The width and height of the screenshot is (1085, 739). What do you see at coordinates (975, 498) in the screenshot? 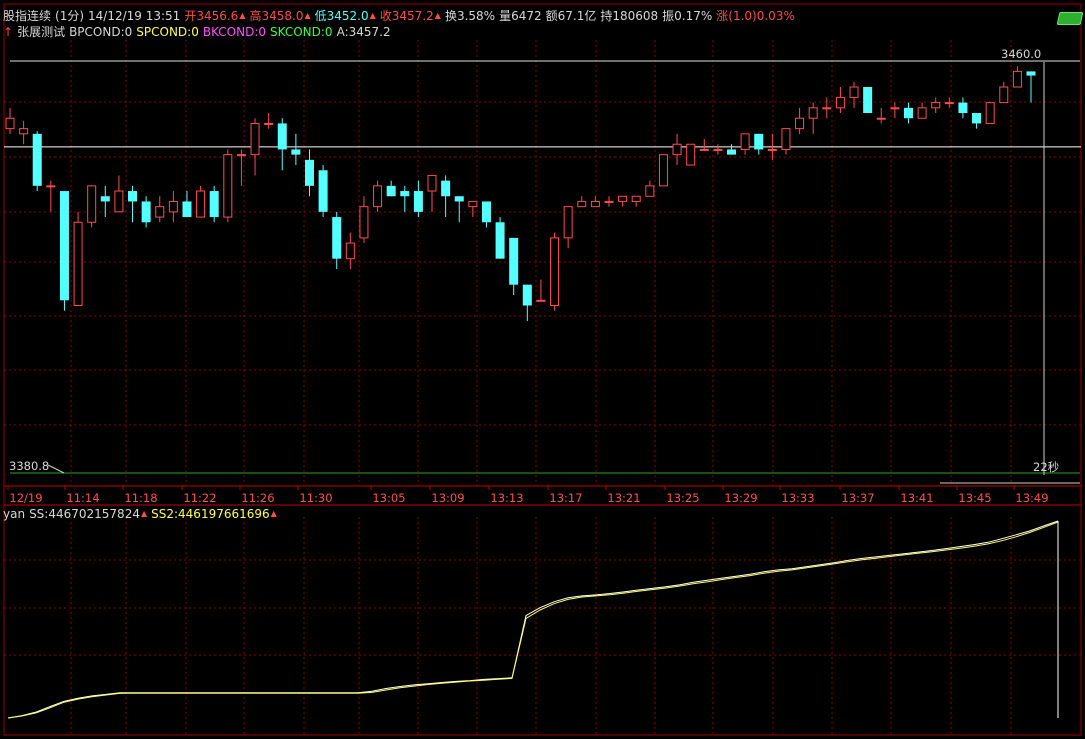
I see `time-axis-label: 13:45` at bounding box center [975, 498].